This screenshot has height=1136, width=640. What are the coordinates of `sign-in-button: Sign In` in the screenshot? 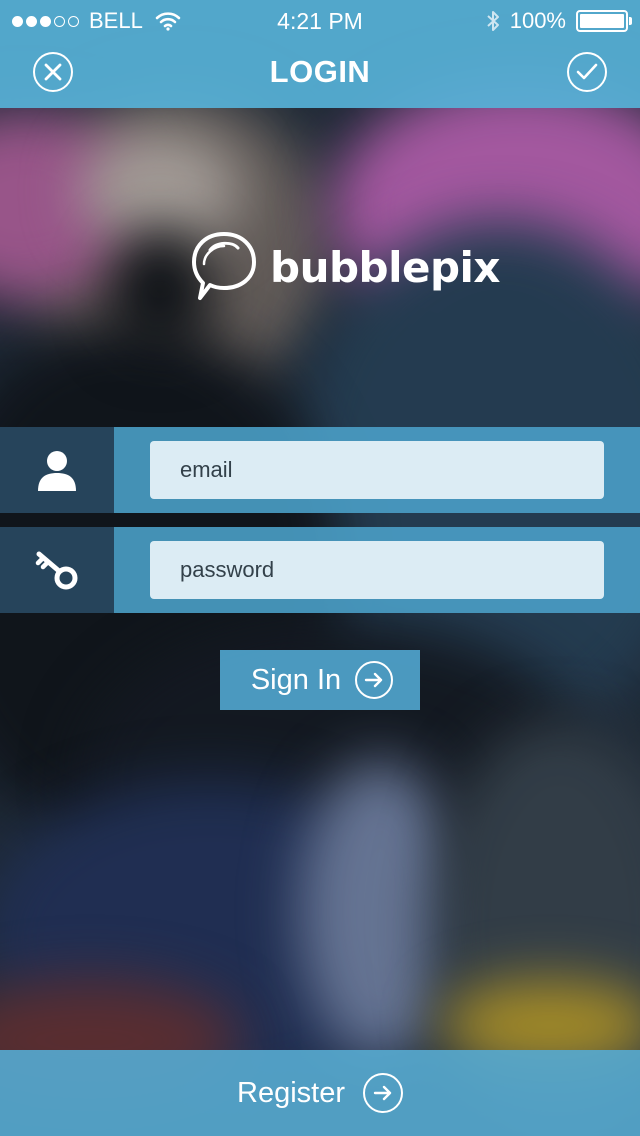 It's located at (320, 680).